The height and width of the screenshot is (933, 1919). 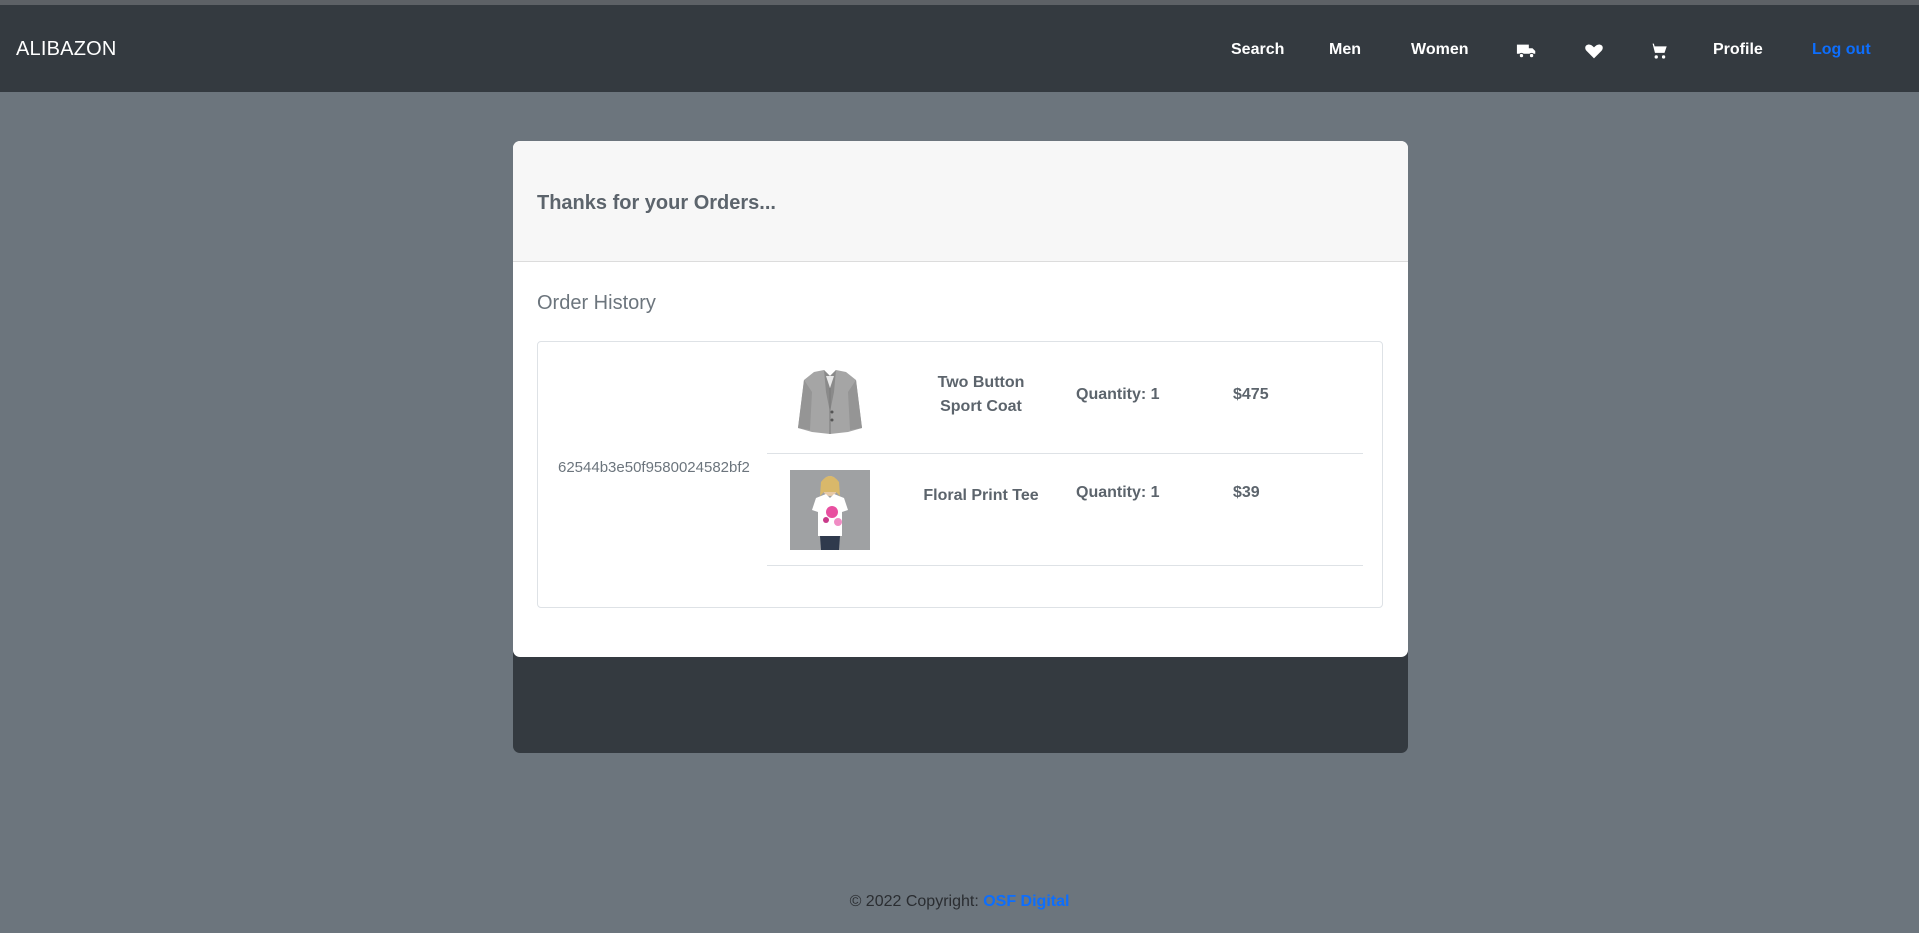 I want to click on order-history-title: Order History, so click(x=596, y=303).